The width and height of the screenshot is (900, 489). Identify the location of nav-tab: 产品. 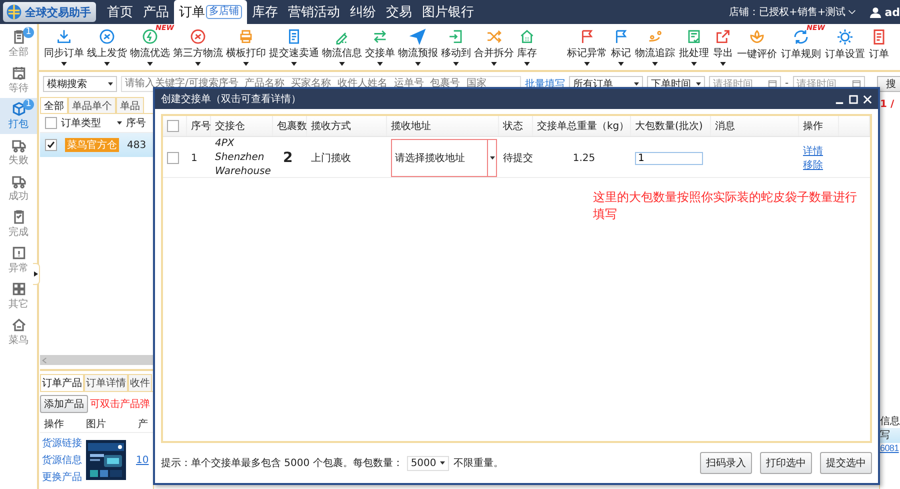
(156, 12).